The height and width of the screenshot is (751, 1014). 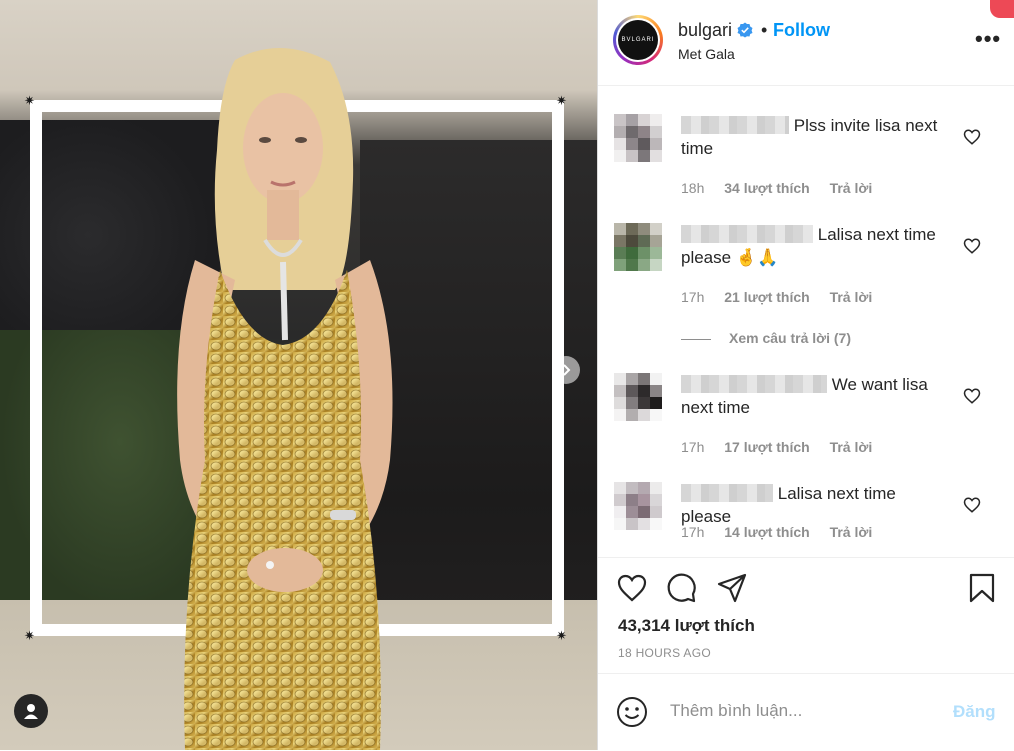 What do you see at coordinates (766, 447) in the screenshot?
I see `comment-likes: 17 lượt thích` at bounding box center [766, 447].